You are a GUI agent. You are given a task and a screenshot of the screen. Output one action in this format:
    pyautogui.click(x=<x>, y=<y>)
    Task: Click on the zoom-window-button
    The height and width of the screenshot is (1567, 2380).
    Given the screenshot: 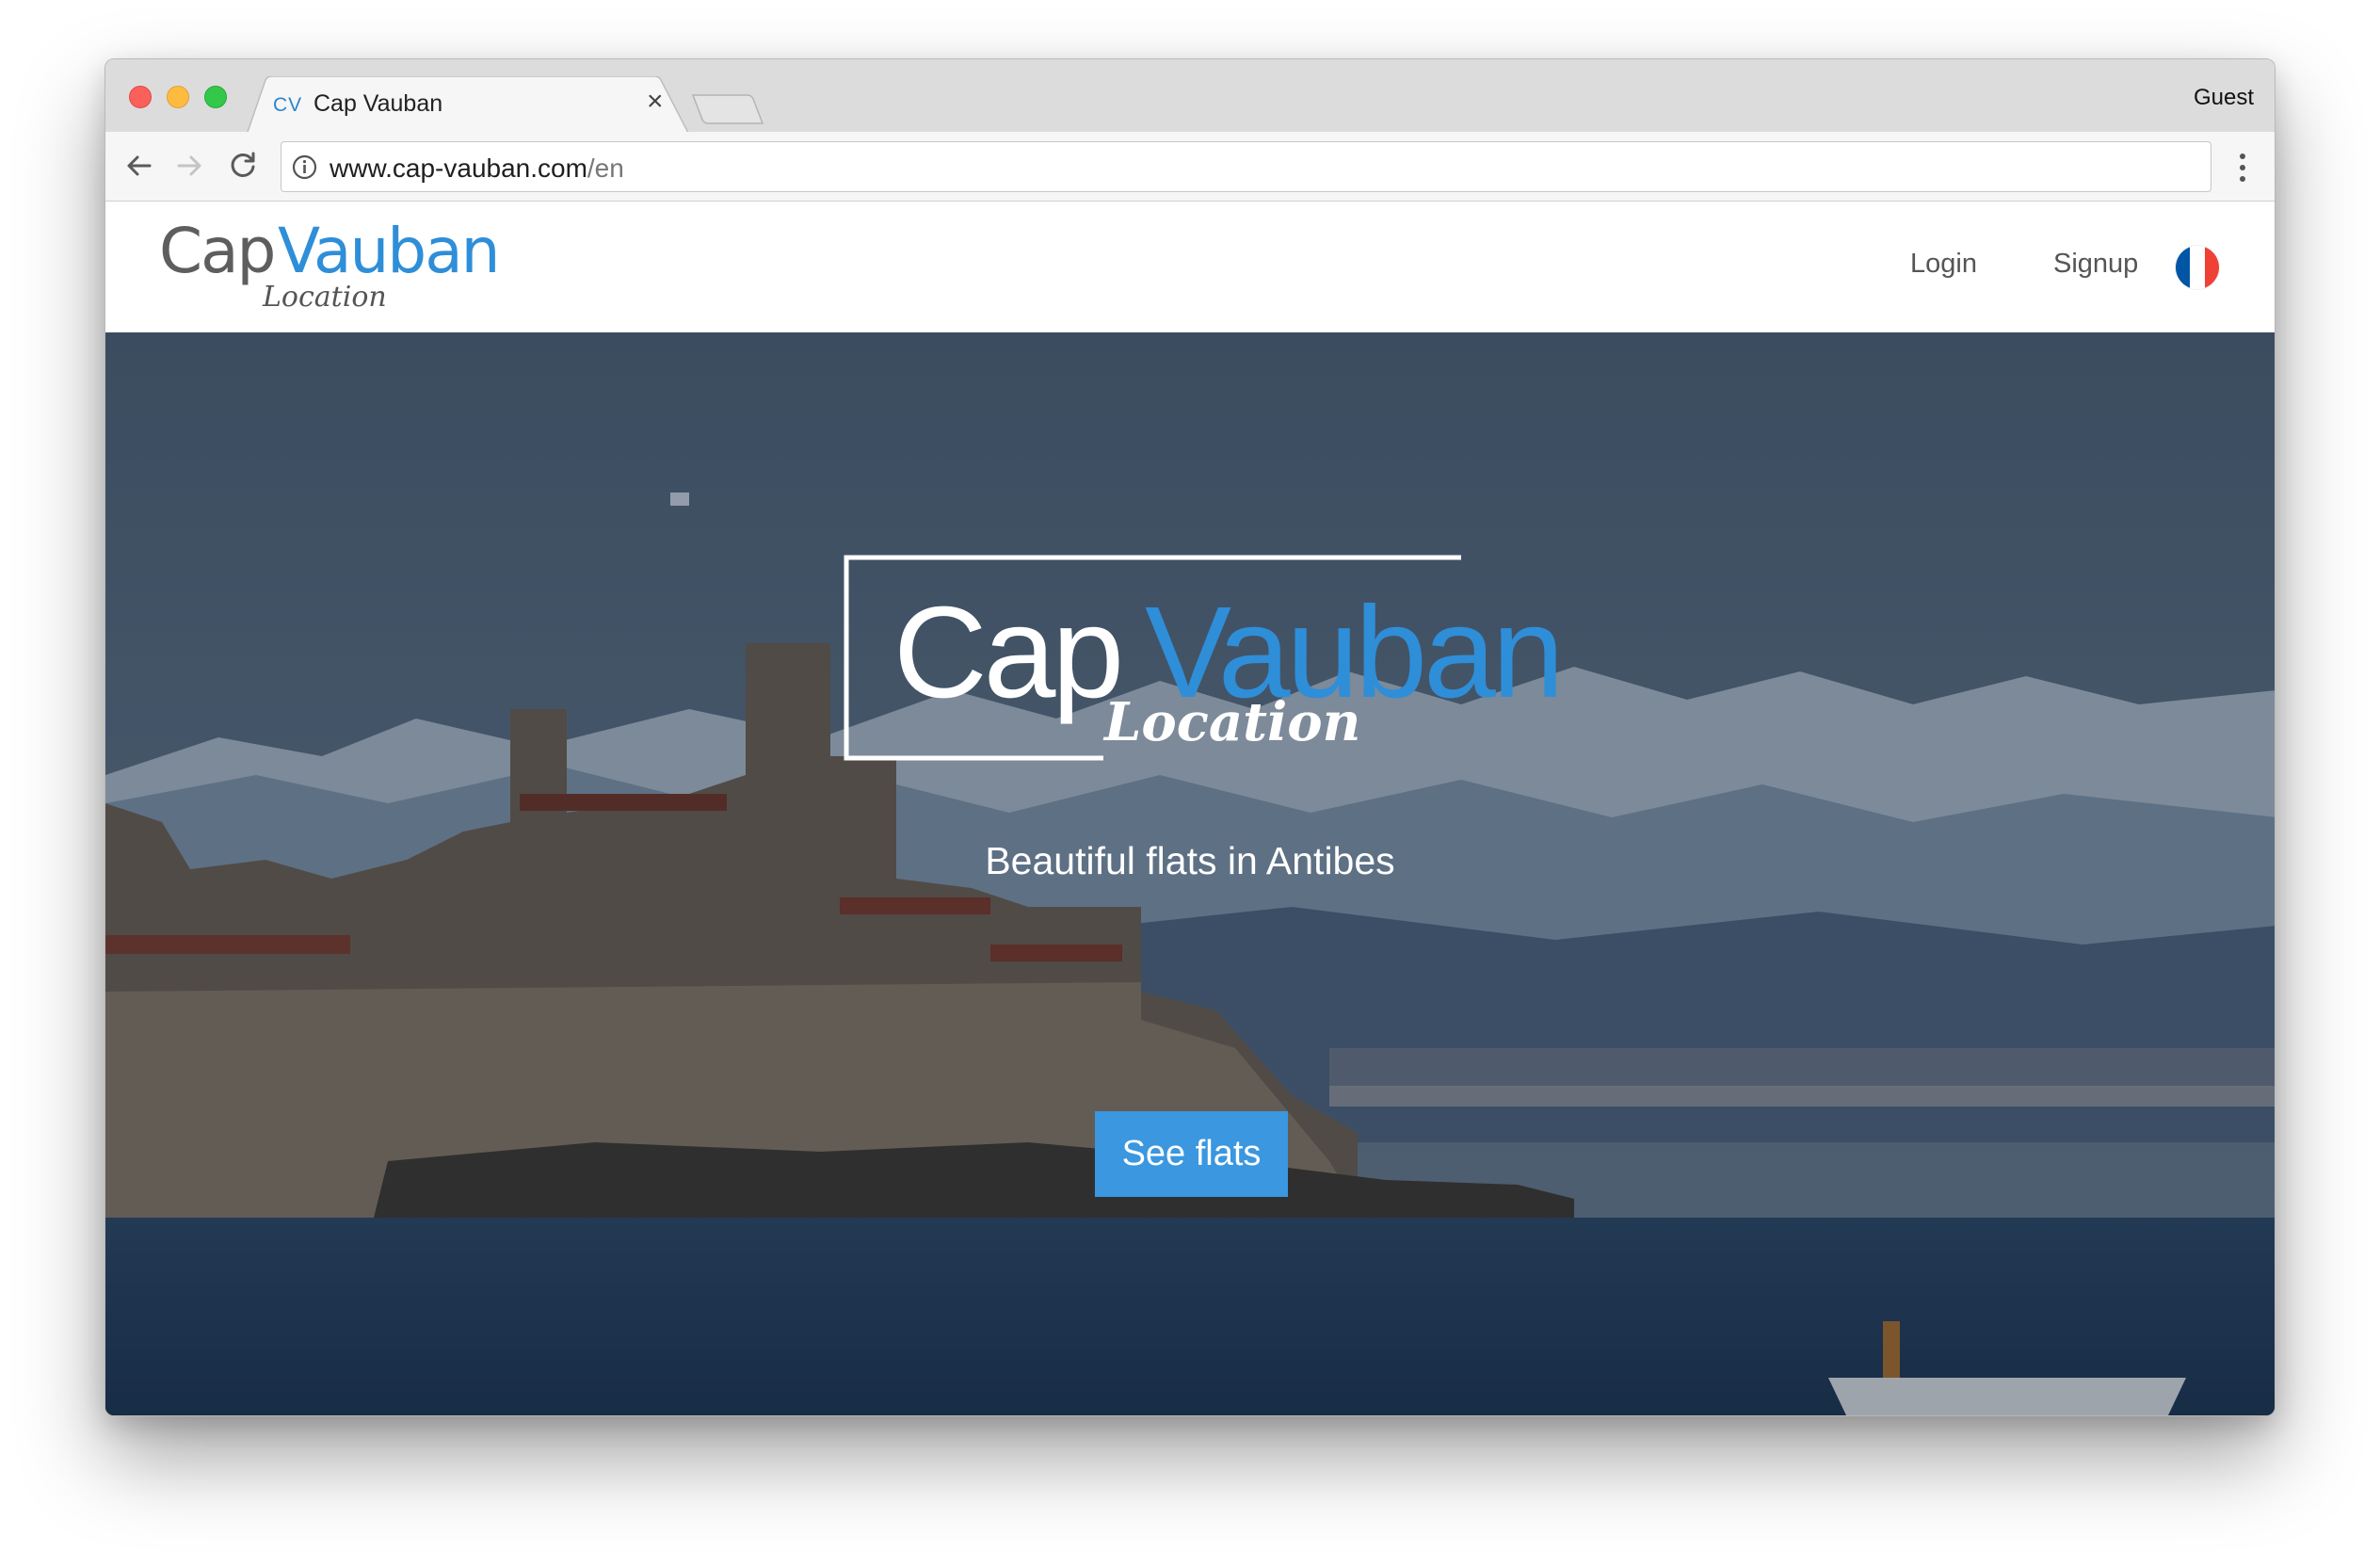 What is the action you would take?
    pyautogui.click(x=215, y=97)
    